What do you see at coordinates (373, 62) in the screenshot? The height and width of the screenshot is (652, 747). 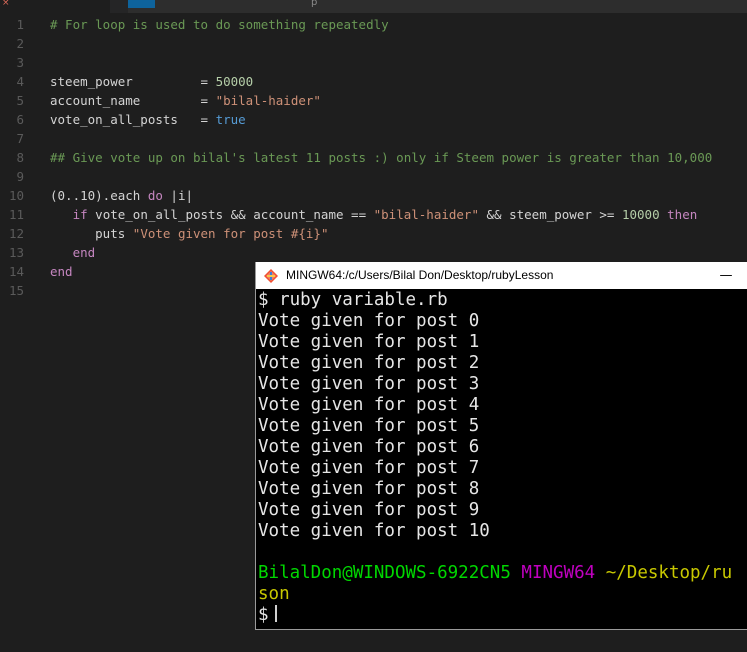 I see `code-line: 3` at bounding box center [373, 62].